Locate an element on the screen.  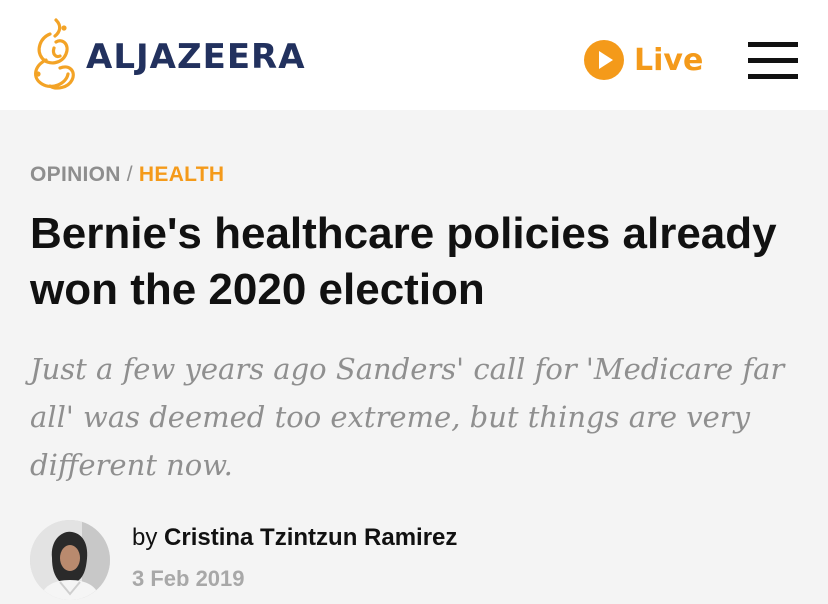
live-label: Live is located at coordinates (669, 60).